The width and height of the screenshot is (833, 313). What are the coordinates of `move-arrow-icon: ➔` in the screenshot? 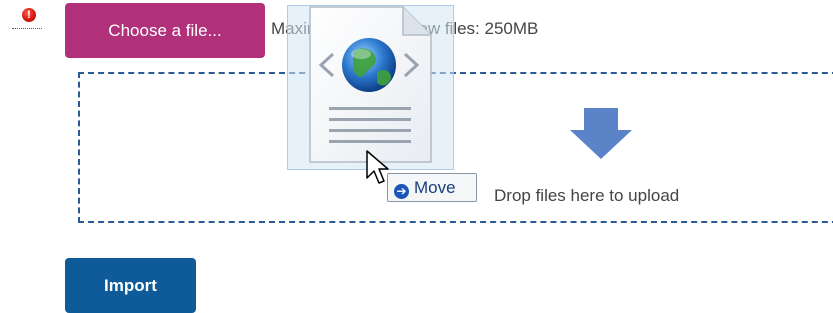 It's located at (401, 191).